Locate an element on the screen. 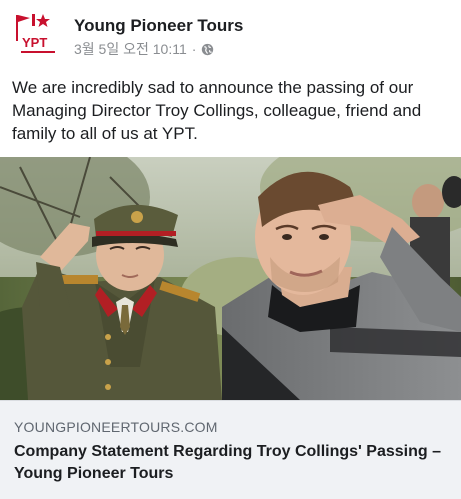 Image resolution: width=461 pixels, height=499 pixels. svg-text: YPT is located at coordinates (34, 42).